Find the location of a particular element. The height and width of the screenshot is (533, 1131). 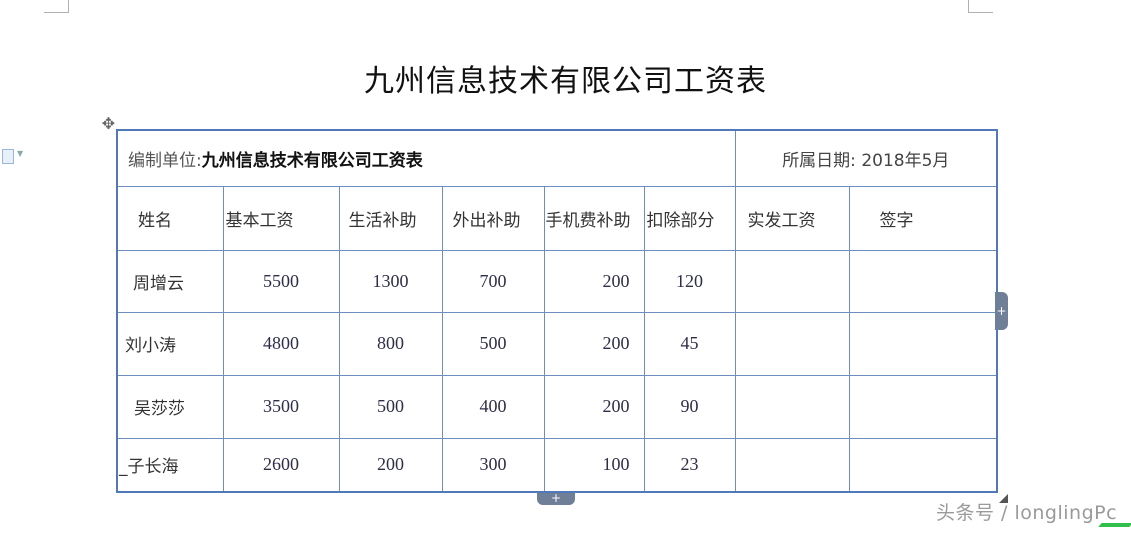

crop-mark-top-left is located at coordinates (56, 6).